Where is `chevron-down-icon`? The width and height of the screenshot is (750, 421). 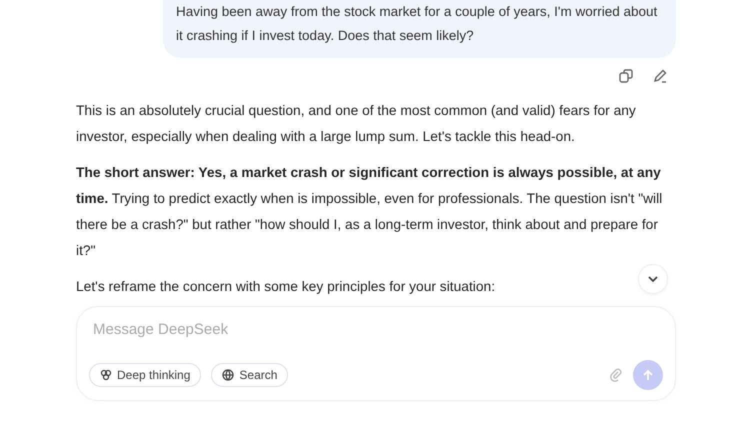 chevron-down-icon is located at coordinates (653, 279).